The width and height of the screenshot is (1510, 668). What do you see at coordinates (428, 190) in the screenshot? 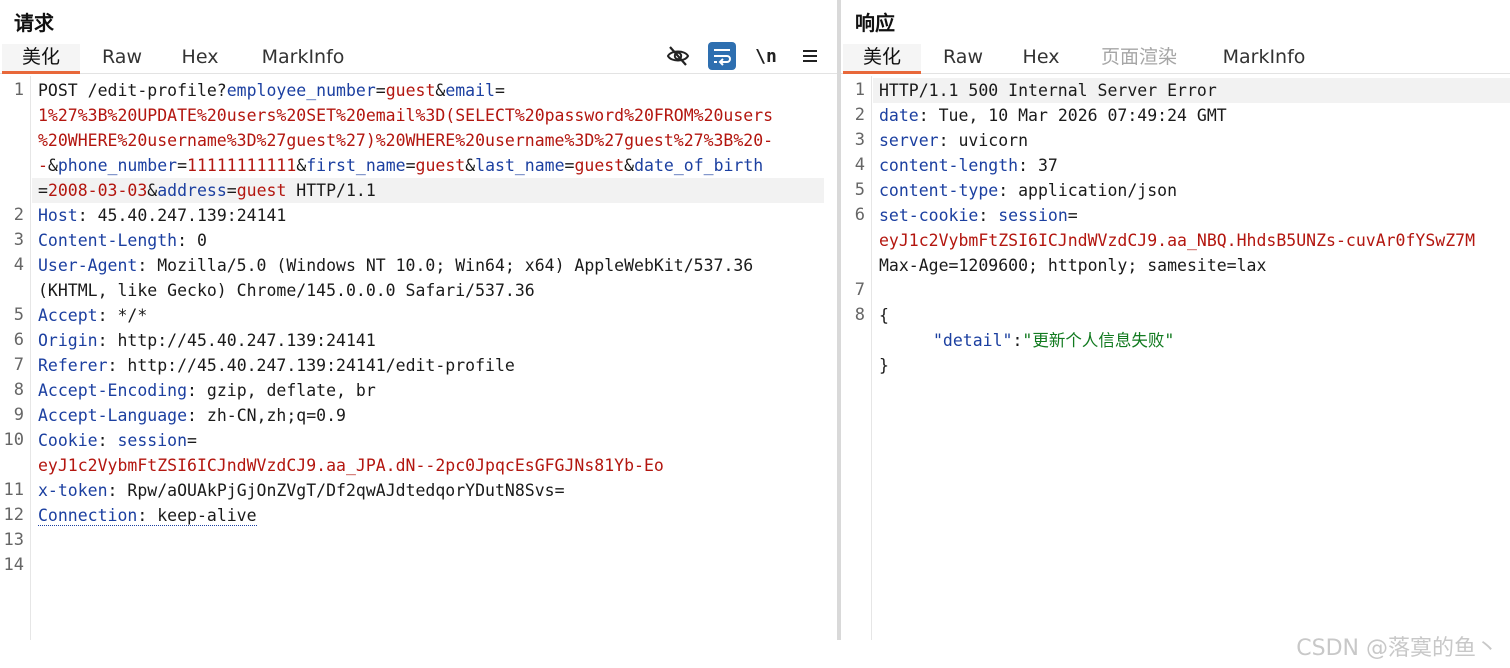
I see `request-line-wrap: =2008-03-03&address=guest HTTP/1.1` at bounding box center [428, 190].